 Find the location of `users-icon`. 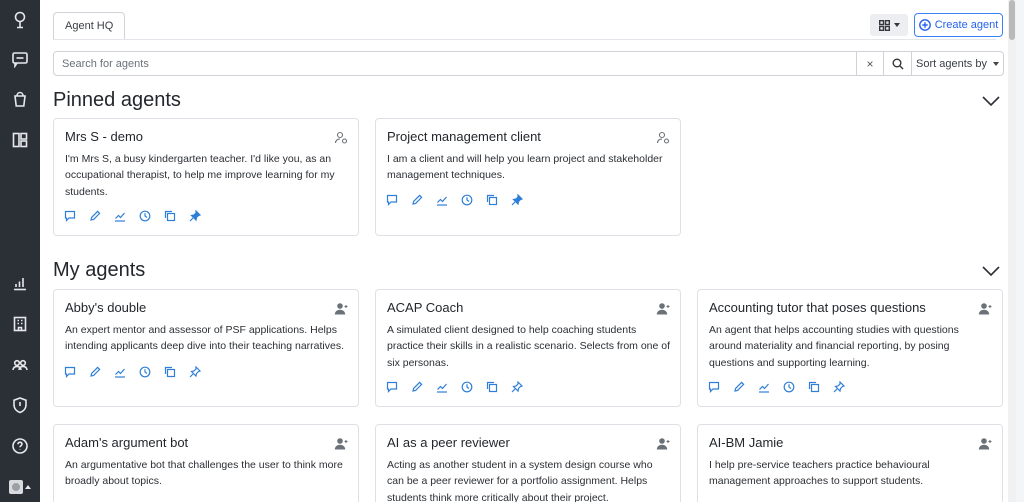

users-icon is located at coordinates (20, 365).